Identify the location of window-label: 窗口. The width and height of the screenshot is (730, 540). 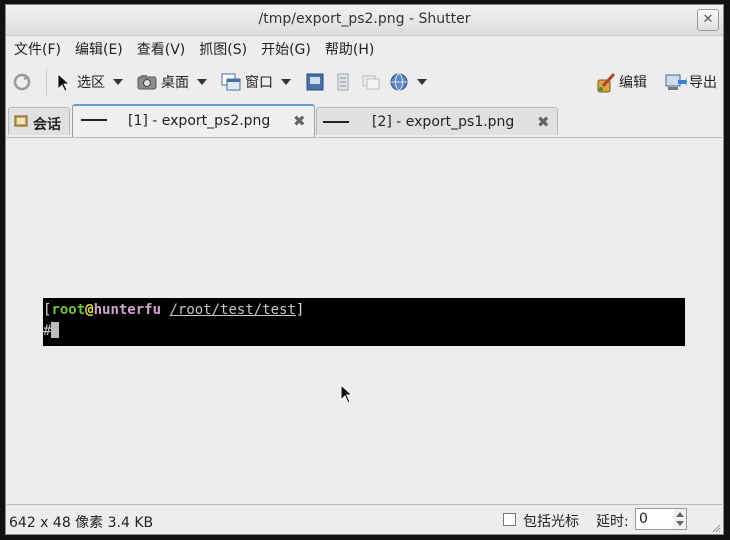
(259, 83).